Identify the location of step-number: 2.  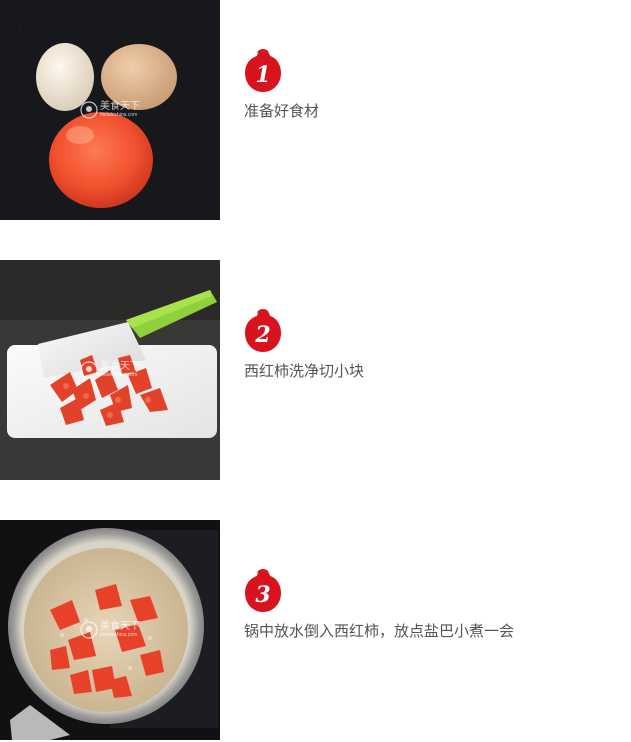
(262, 335).